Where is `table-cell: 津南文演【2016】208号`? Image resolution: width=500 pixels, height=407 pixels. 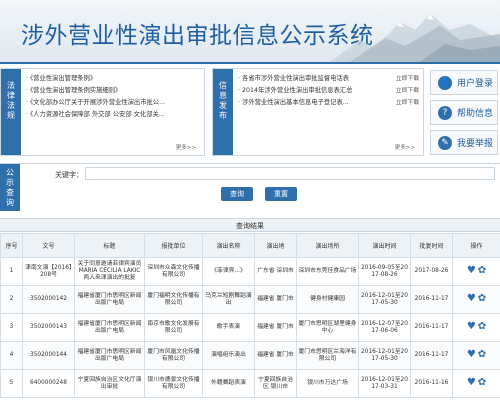
table-cell: 津南文演【2016】208号 is located at coordinates (48, 271).